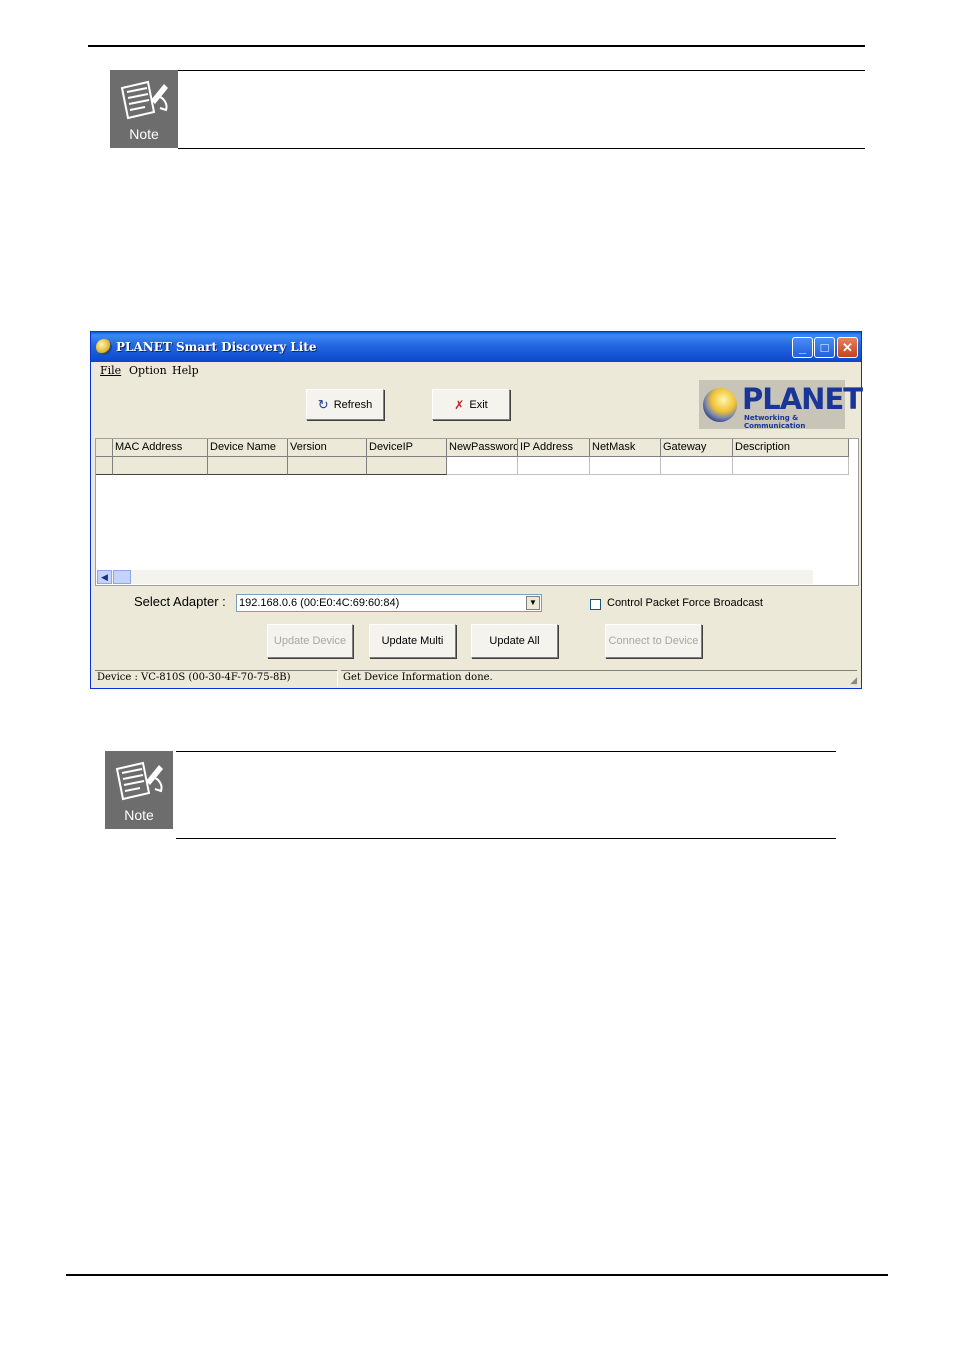  Describe the element at coordinates (599, 678) in the screenshot. I see `status-message: Get Device Information done.` at that location.